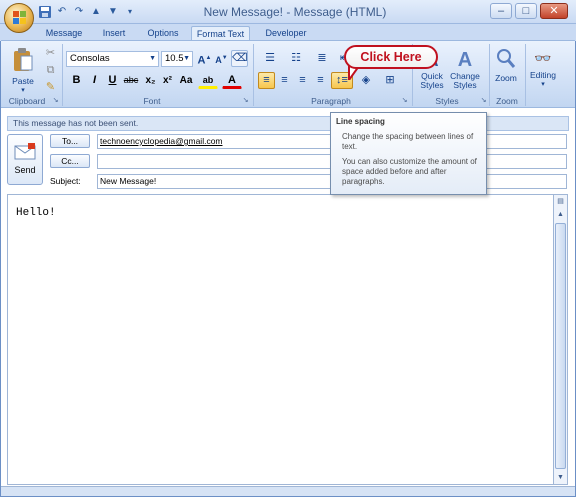 The image size is (576, 497). Describe the element at coordinates (432, 80) in the screenshot. I see `quick-styles-label: Quick Styles` at that location.